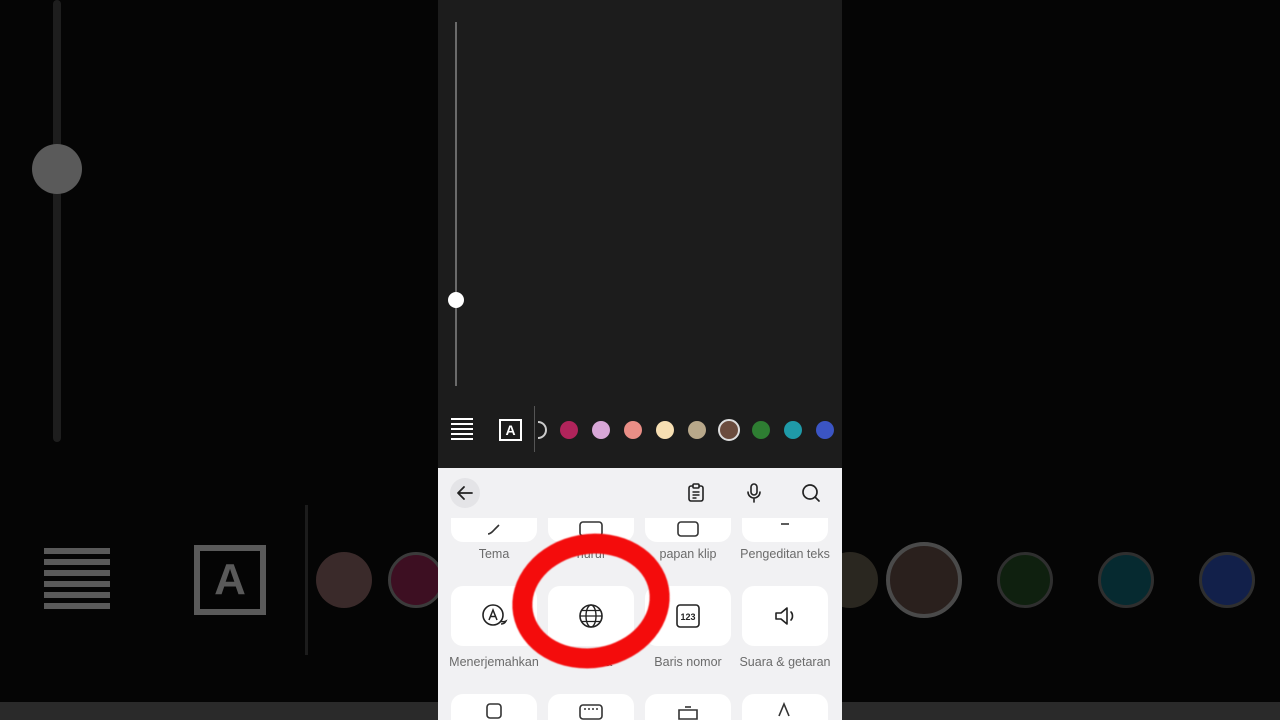  Describe the element at coordinates (688, 713) in the screenshot. I see `toolbar-icon` at that location.